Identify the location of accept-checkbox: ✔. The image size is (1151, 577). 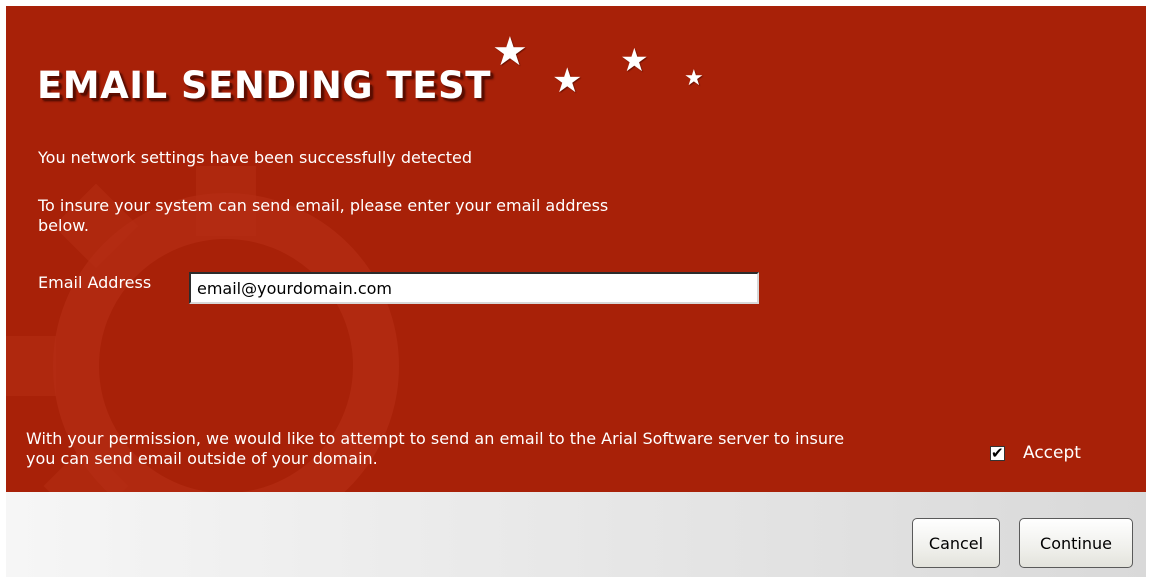
(997, 452).